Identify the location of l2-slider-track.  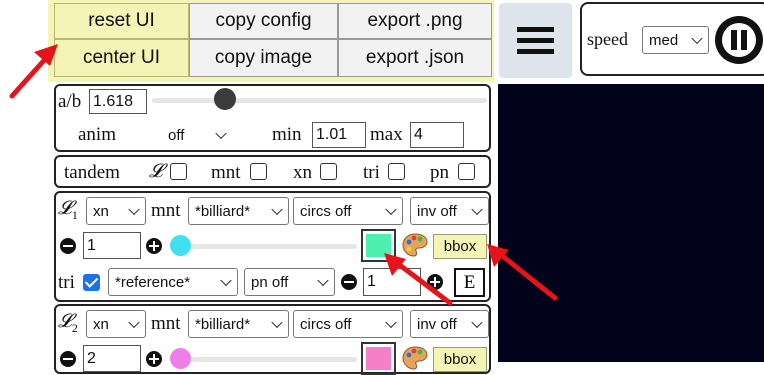
(274, 359).